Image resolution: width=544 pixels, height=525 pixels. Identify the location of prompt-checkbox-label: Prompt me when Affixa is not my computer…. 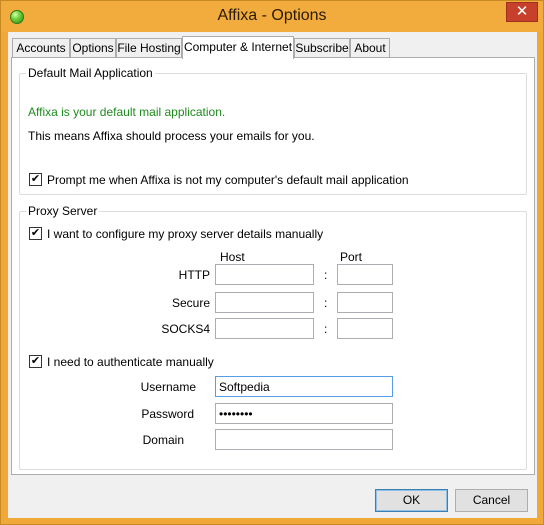
(228, 180).